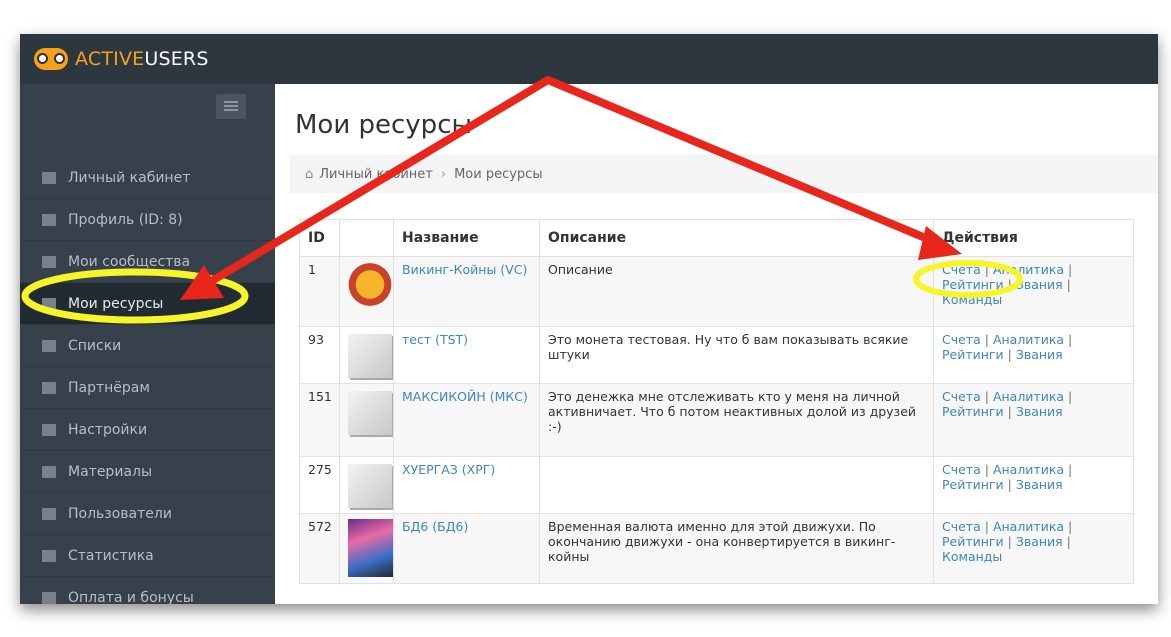 This screenshot has width=1171, height=637. I want to click on resource-name-link: БД6 (БД6), so click(435, 526).